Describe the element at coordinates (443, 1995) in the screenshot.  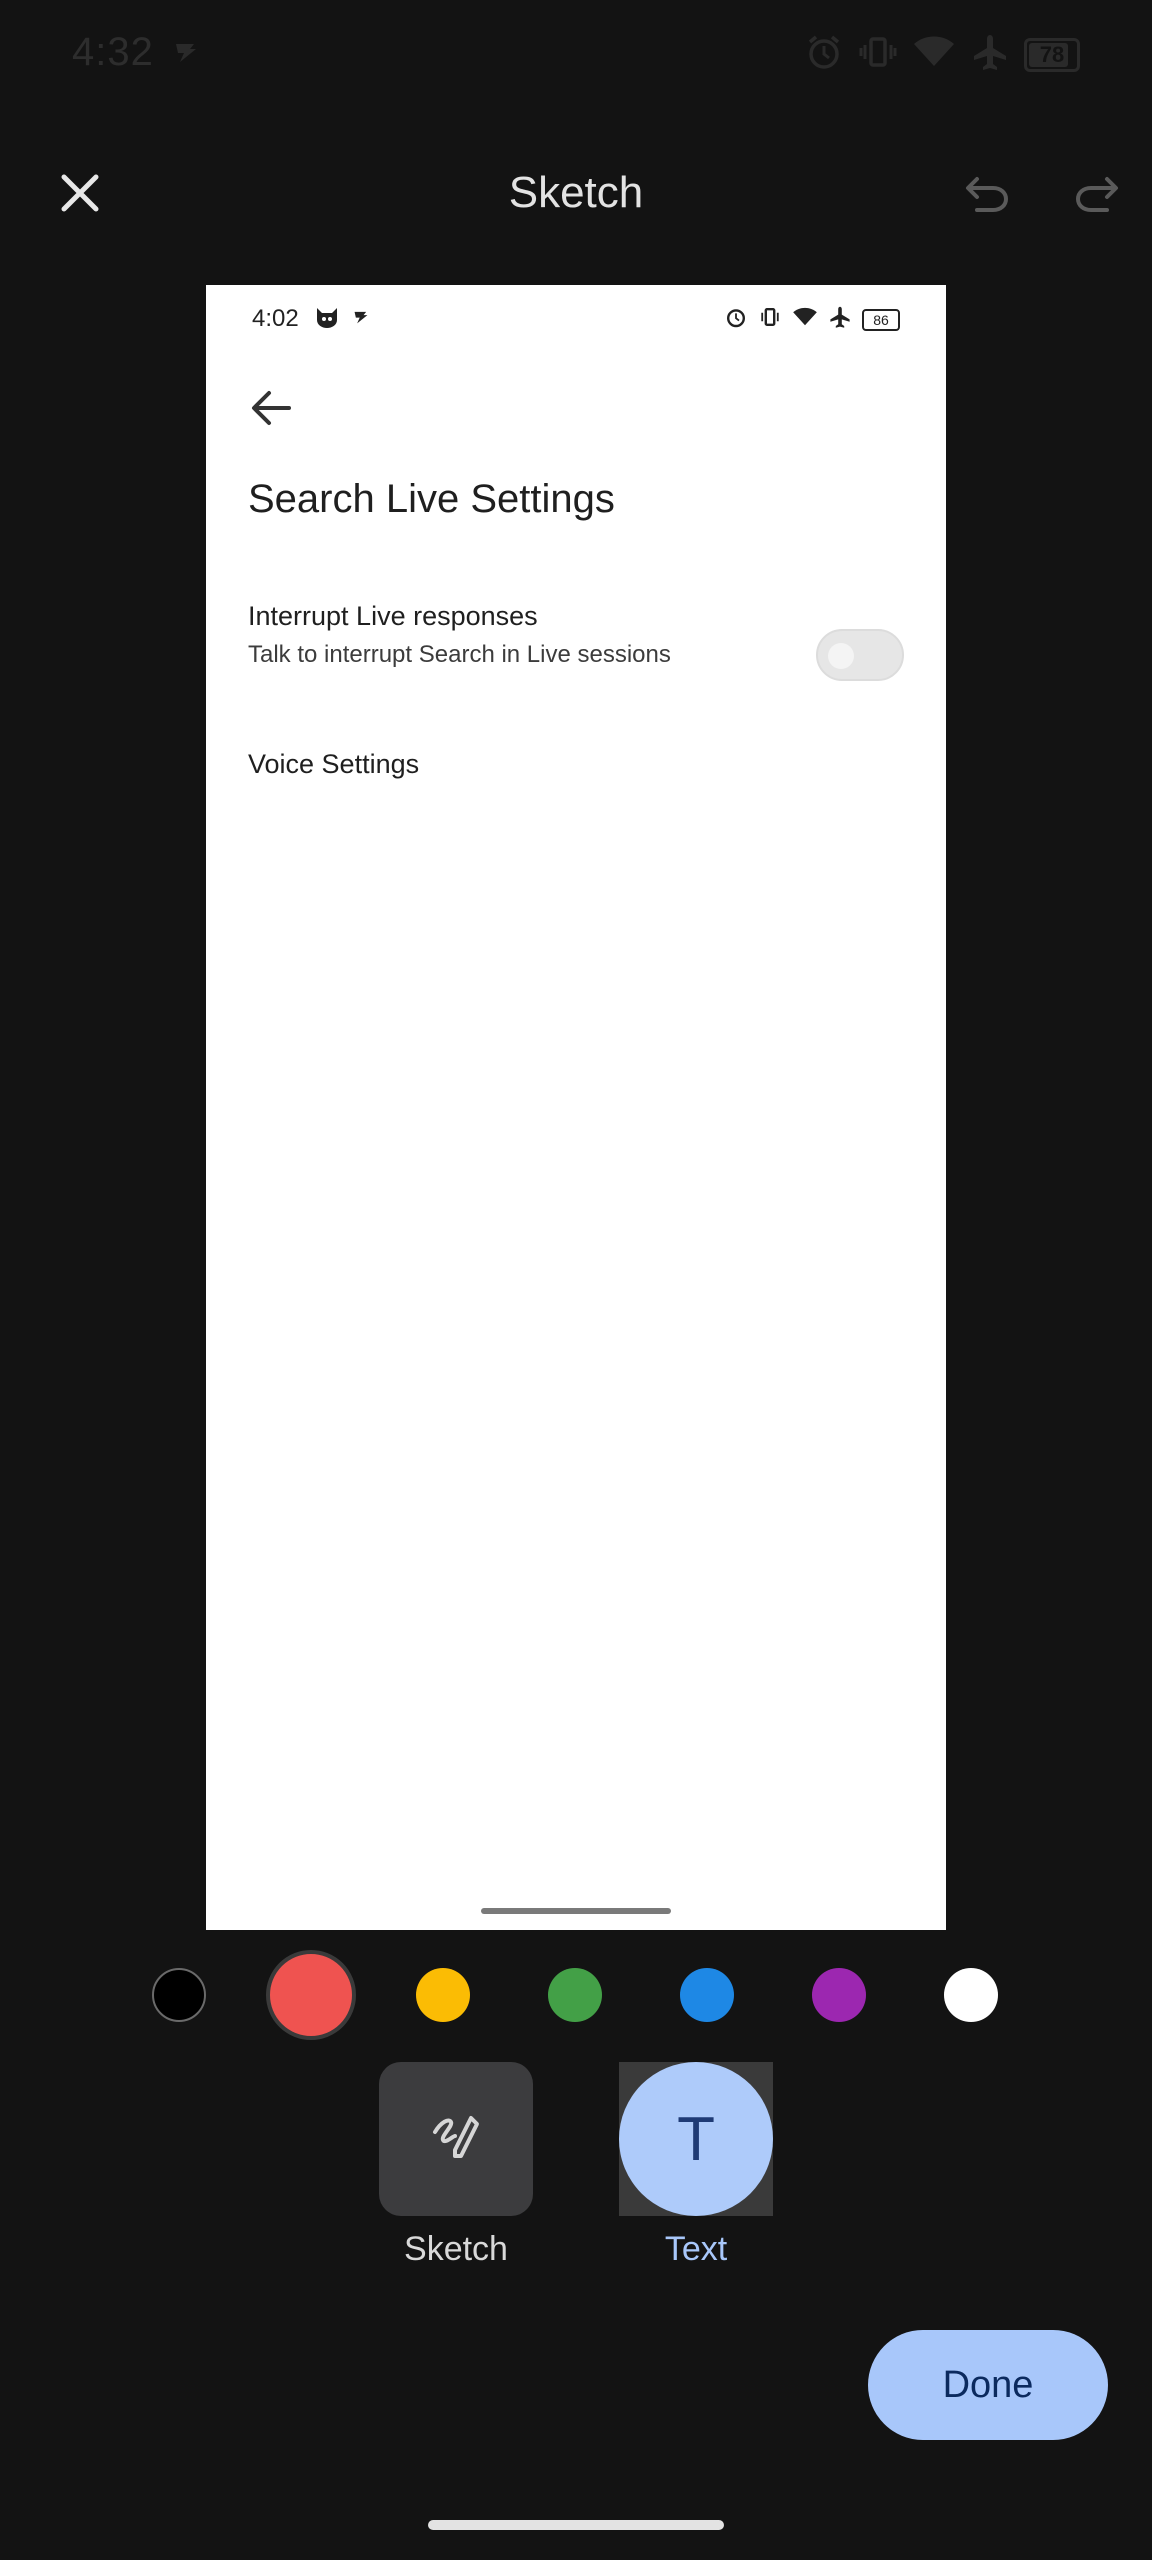
I see `color-yellow` at that location.